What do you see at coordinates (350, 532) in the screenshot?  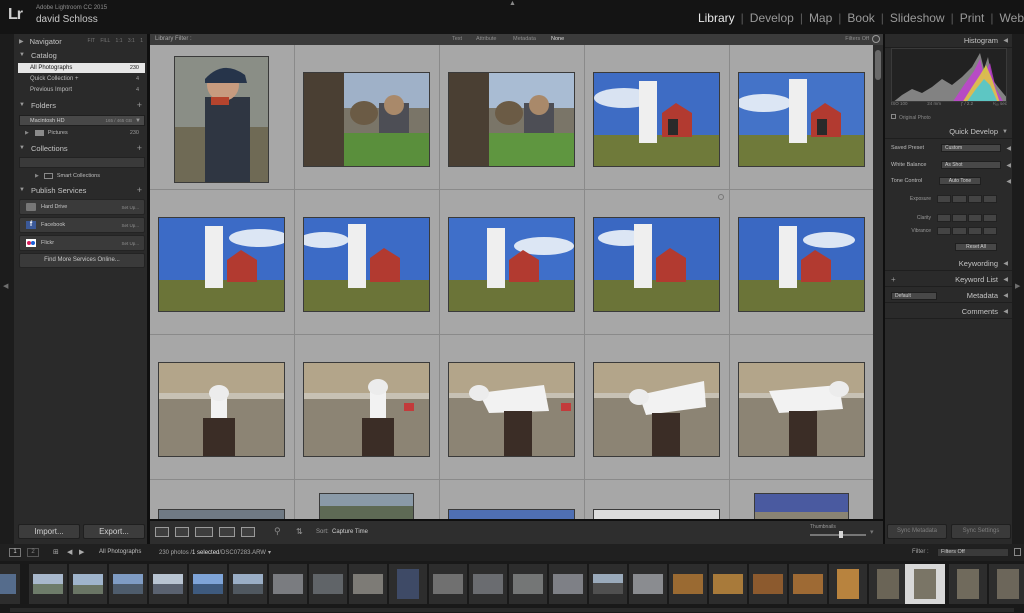 I see `sort-select: Capture Time` at bounding box center [350, 532].